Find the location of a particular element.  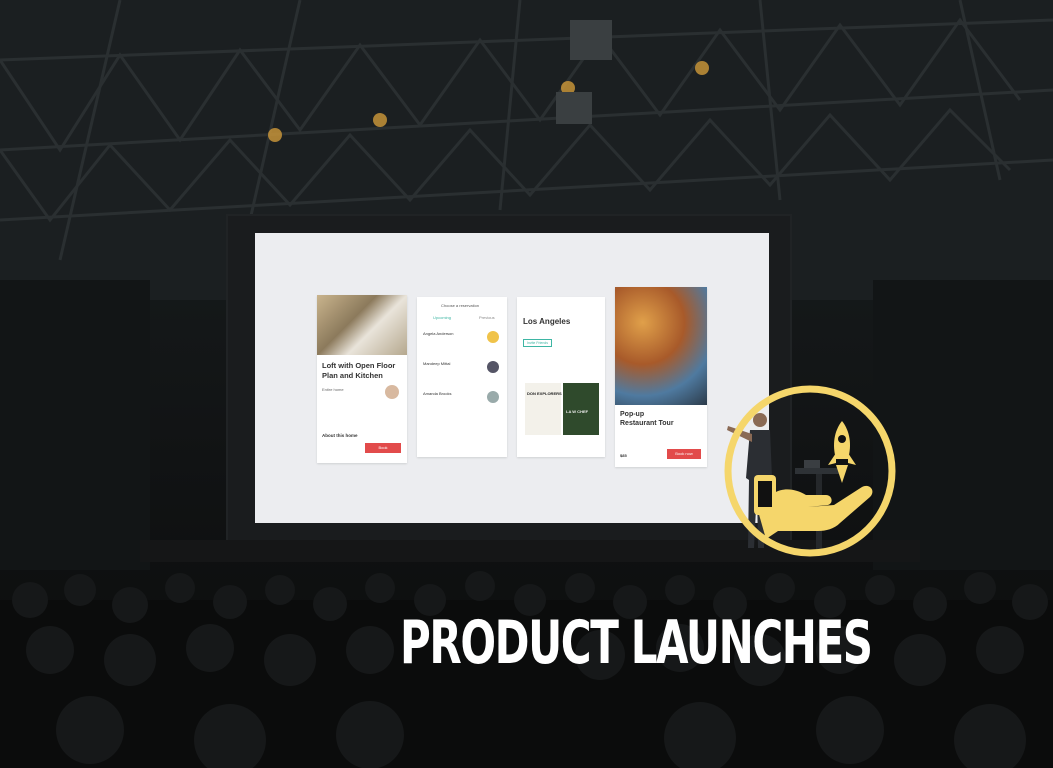

tab-upcoming: Upcoming is located at coordinates (442, 317).